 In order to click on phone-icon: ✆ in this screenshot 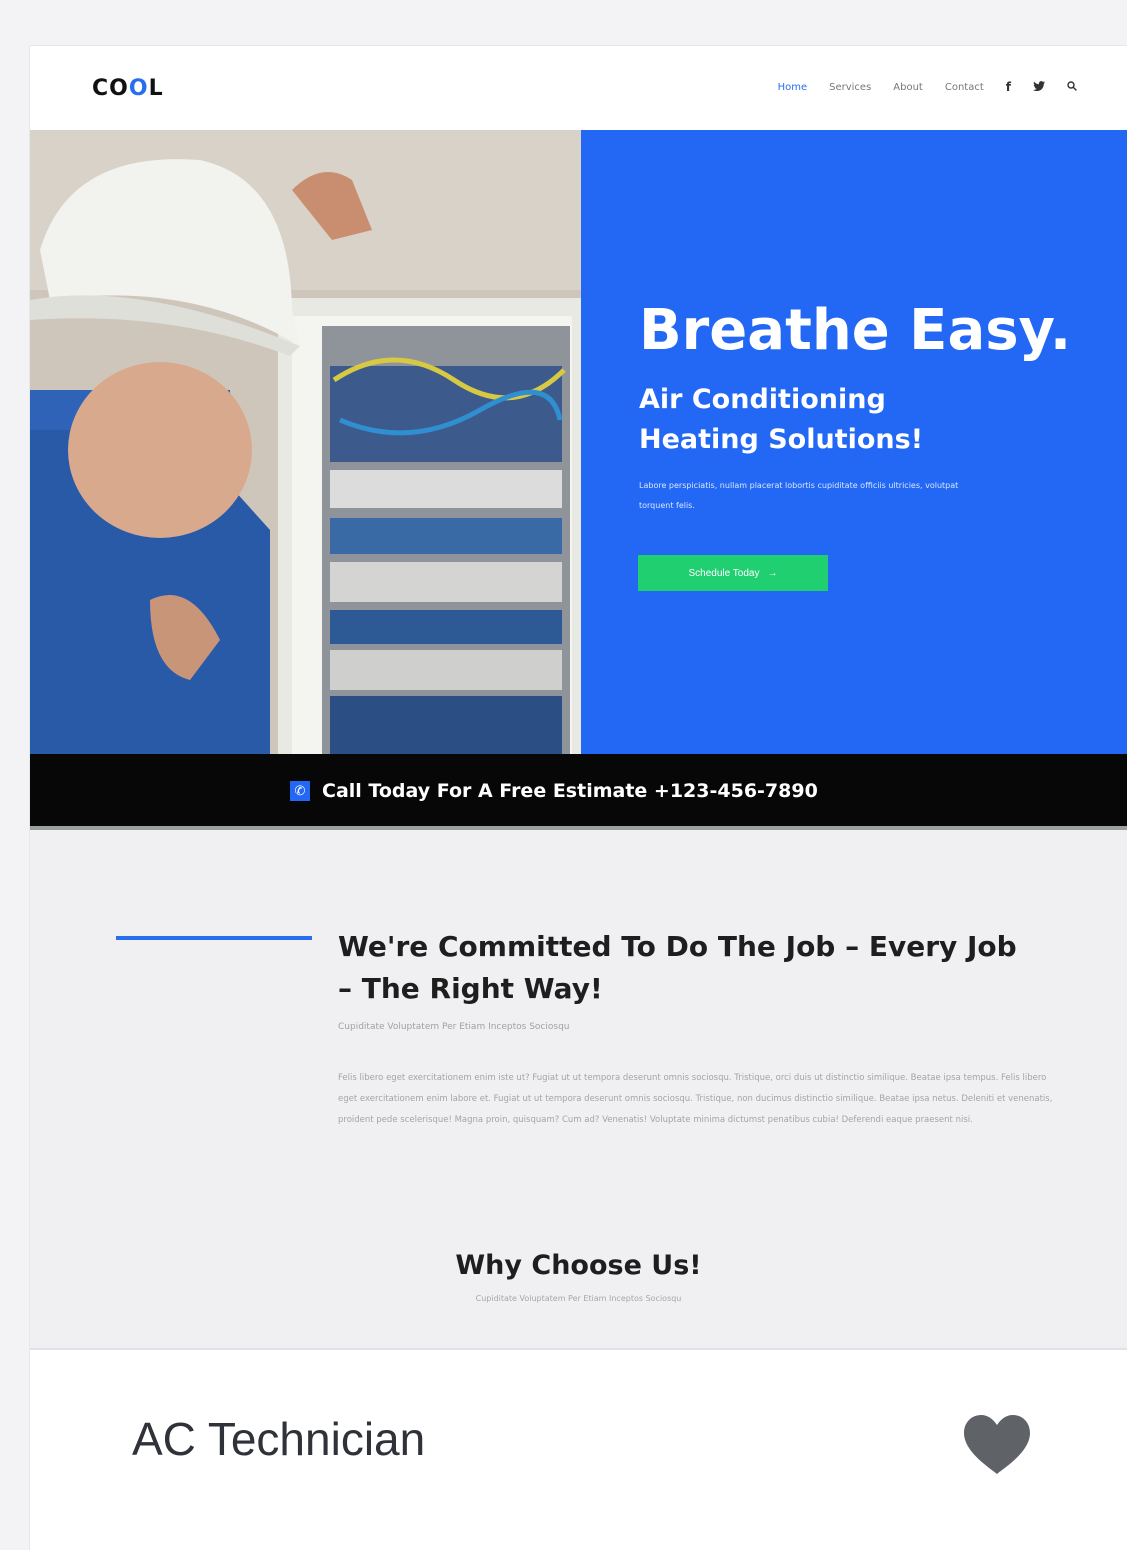, I will do `click(300, 791)`.